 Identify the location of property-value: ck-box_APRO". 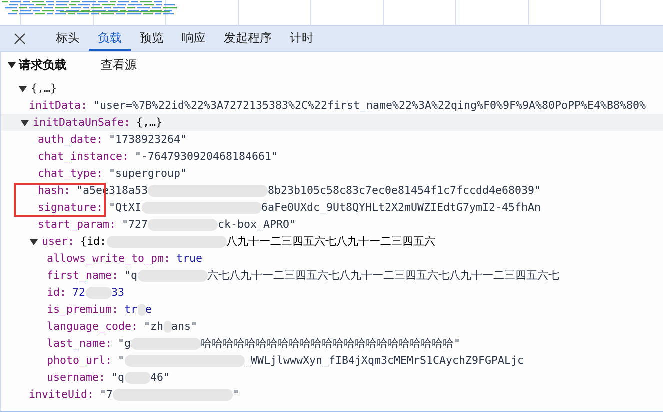
(257, 224).